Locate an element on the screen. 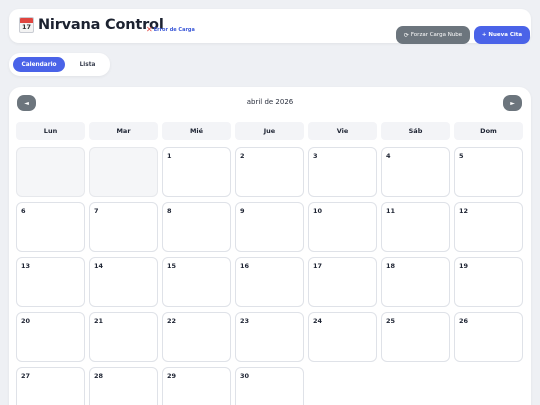  day-number: 14 is located at coordinates (99, 266).